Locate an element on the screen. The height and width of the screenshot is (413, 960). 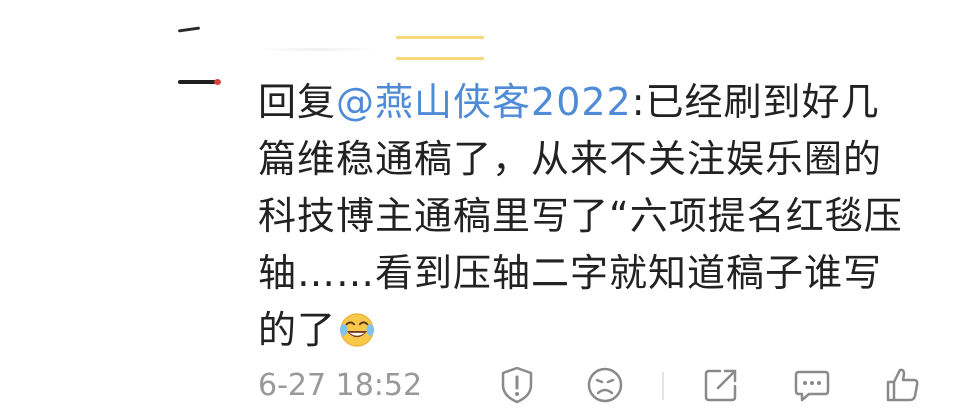
mention-colon: : is located at coordinates (638, 102).